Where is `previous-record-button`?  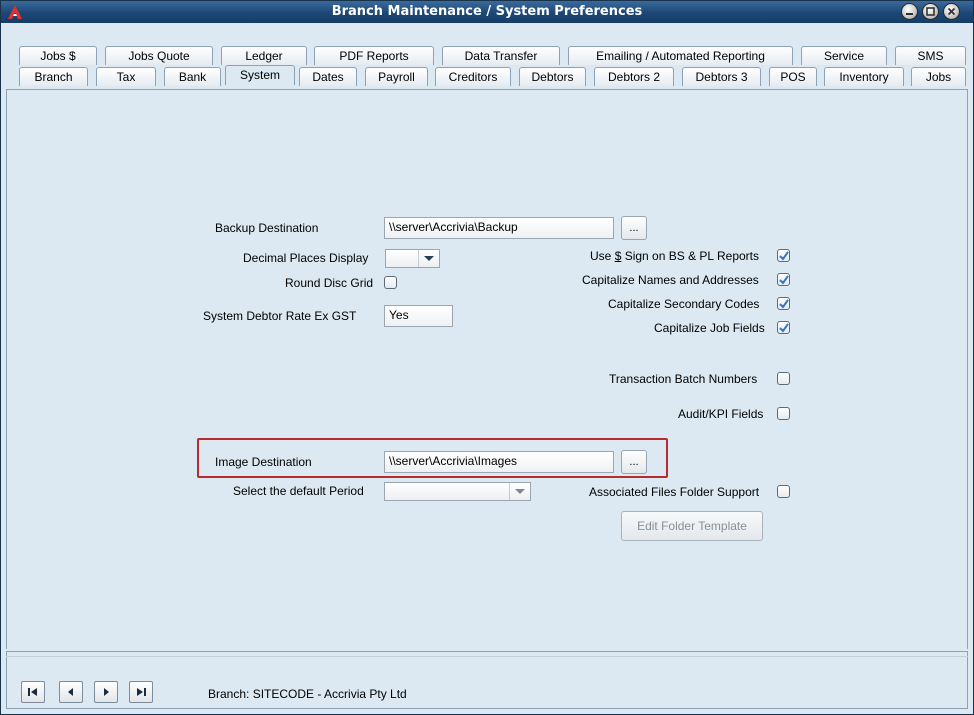
previous-record-button is located at coordinates (71, 692).